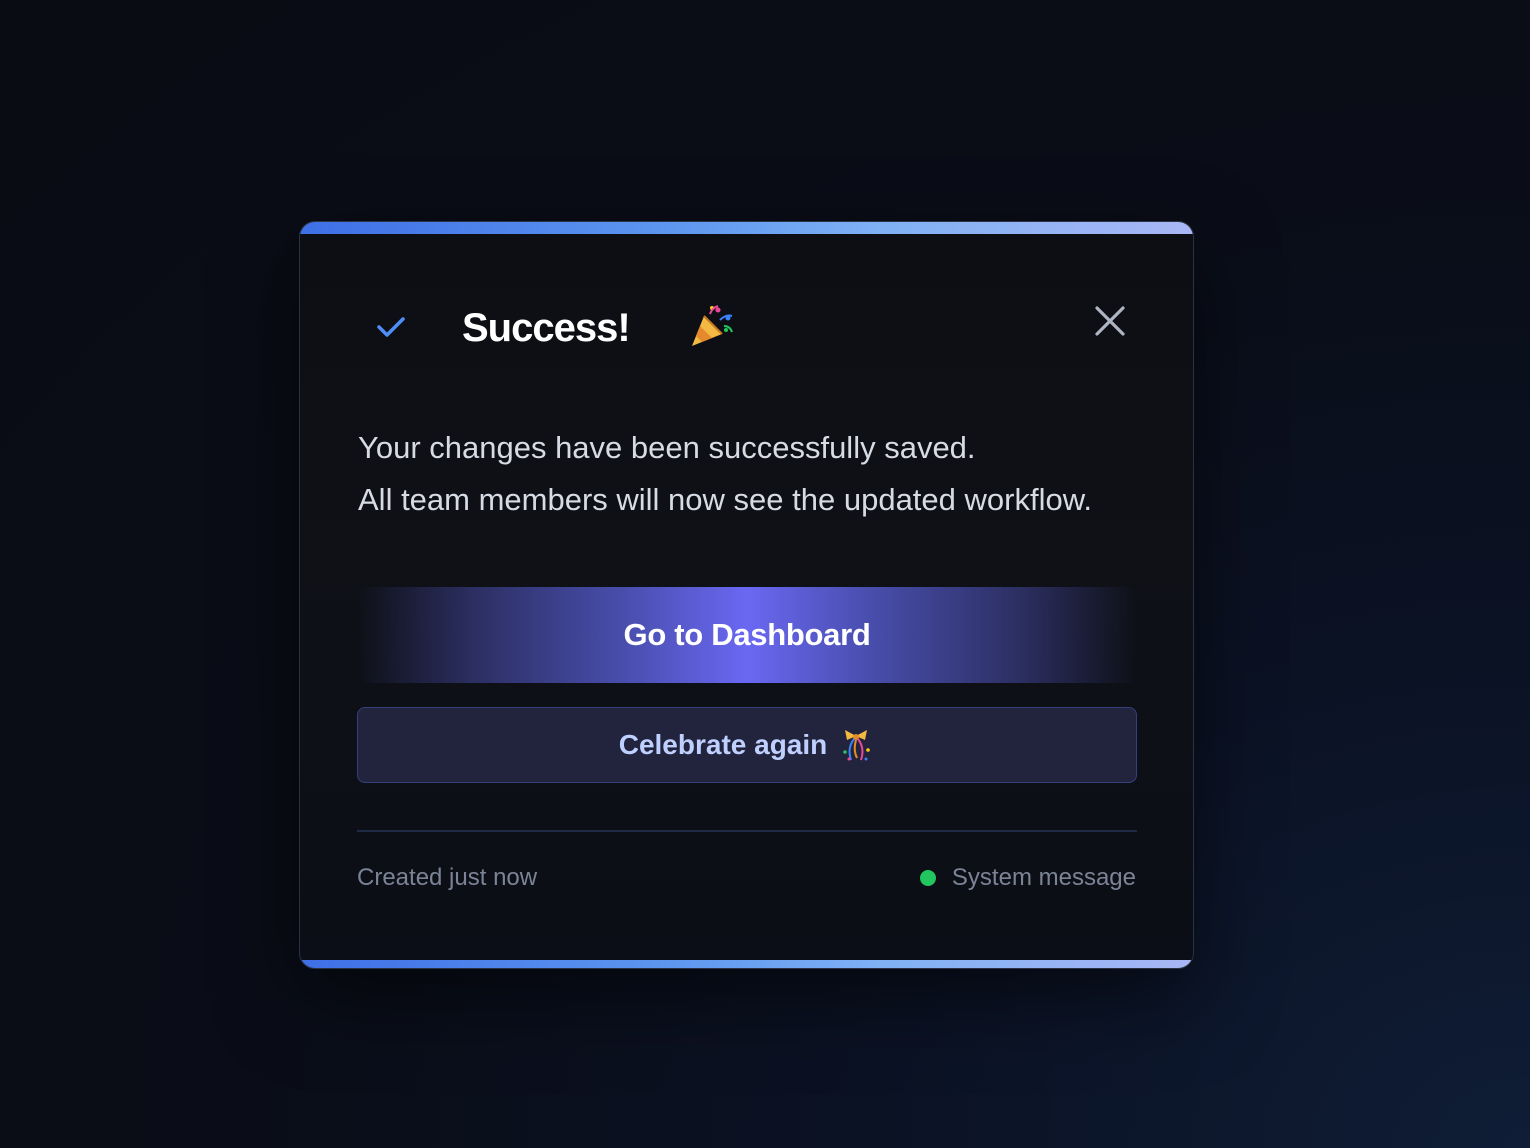  What do you see at coordinates (746, 228) in the screenshot?
I see `top-accent-bar` at bounding box center [746, 228].